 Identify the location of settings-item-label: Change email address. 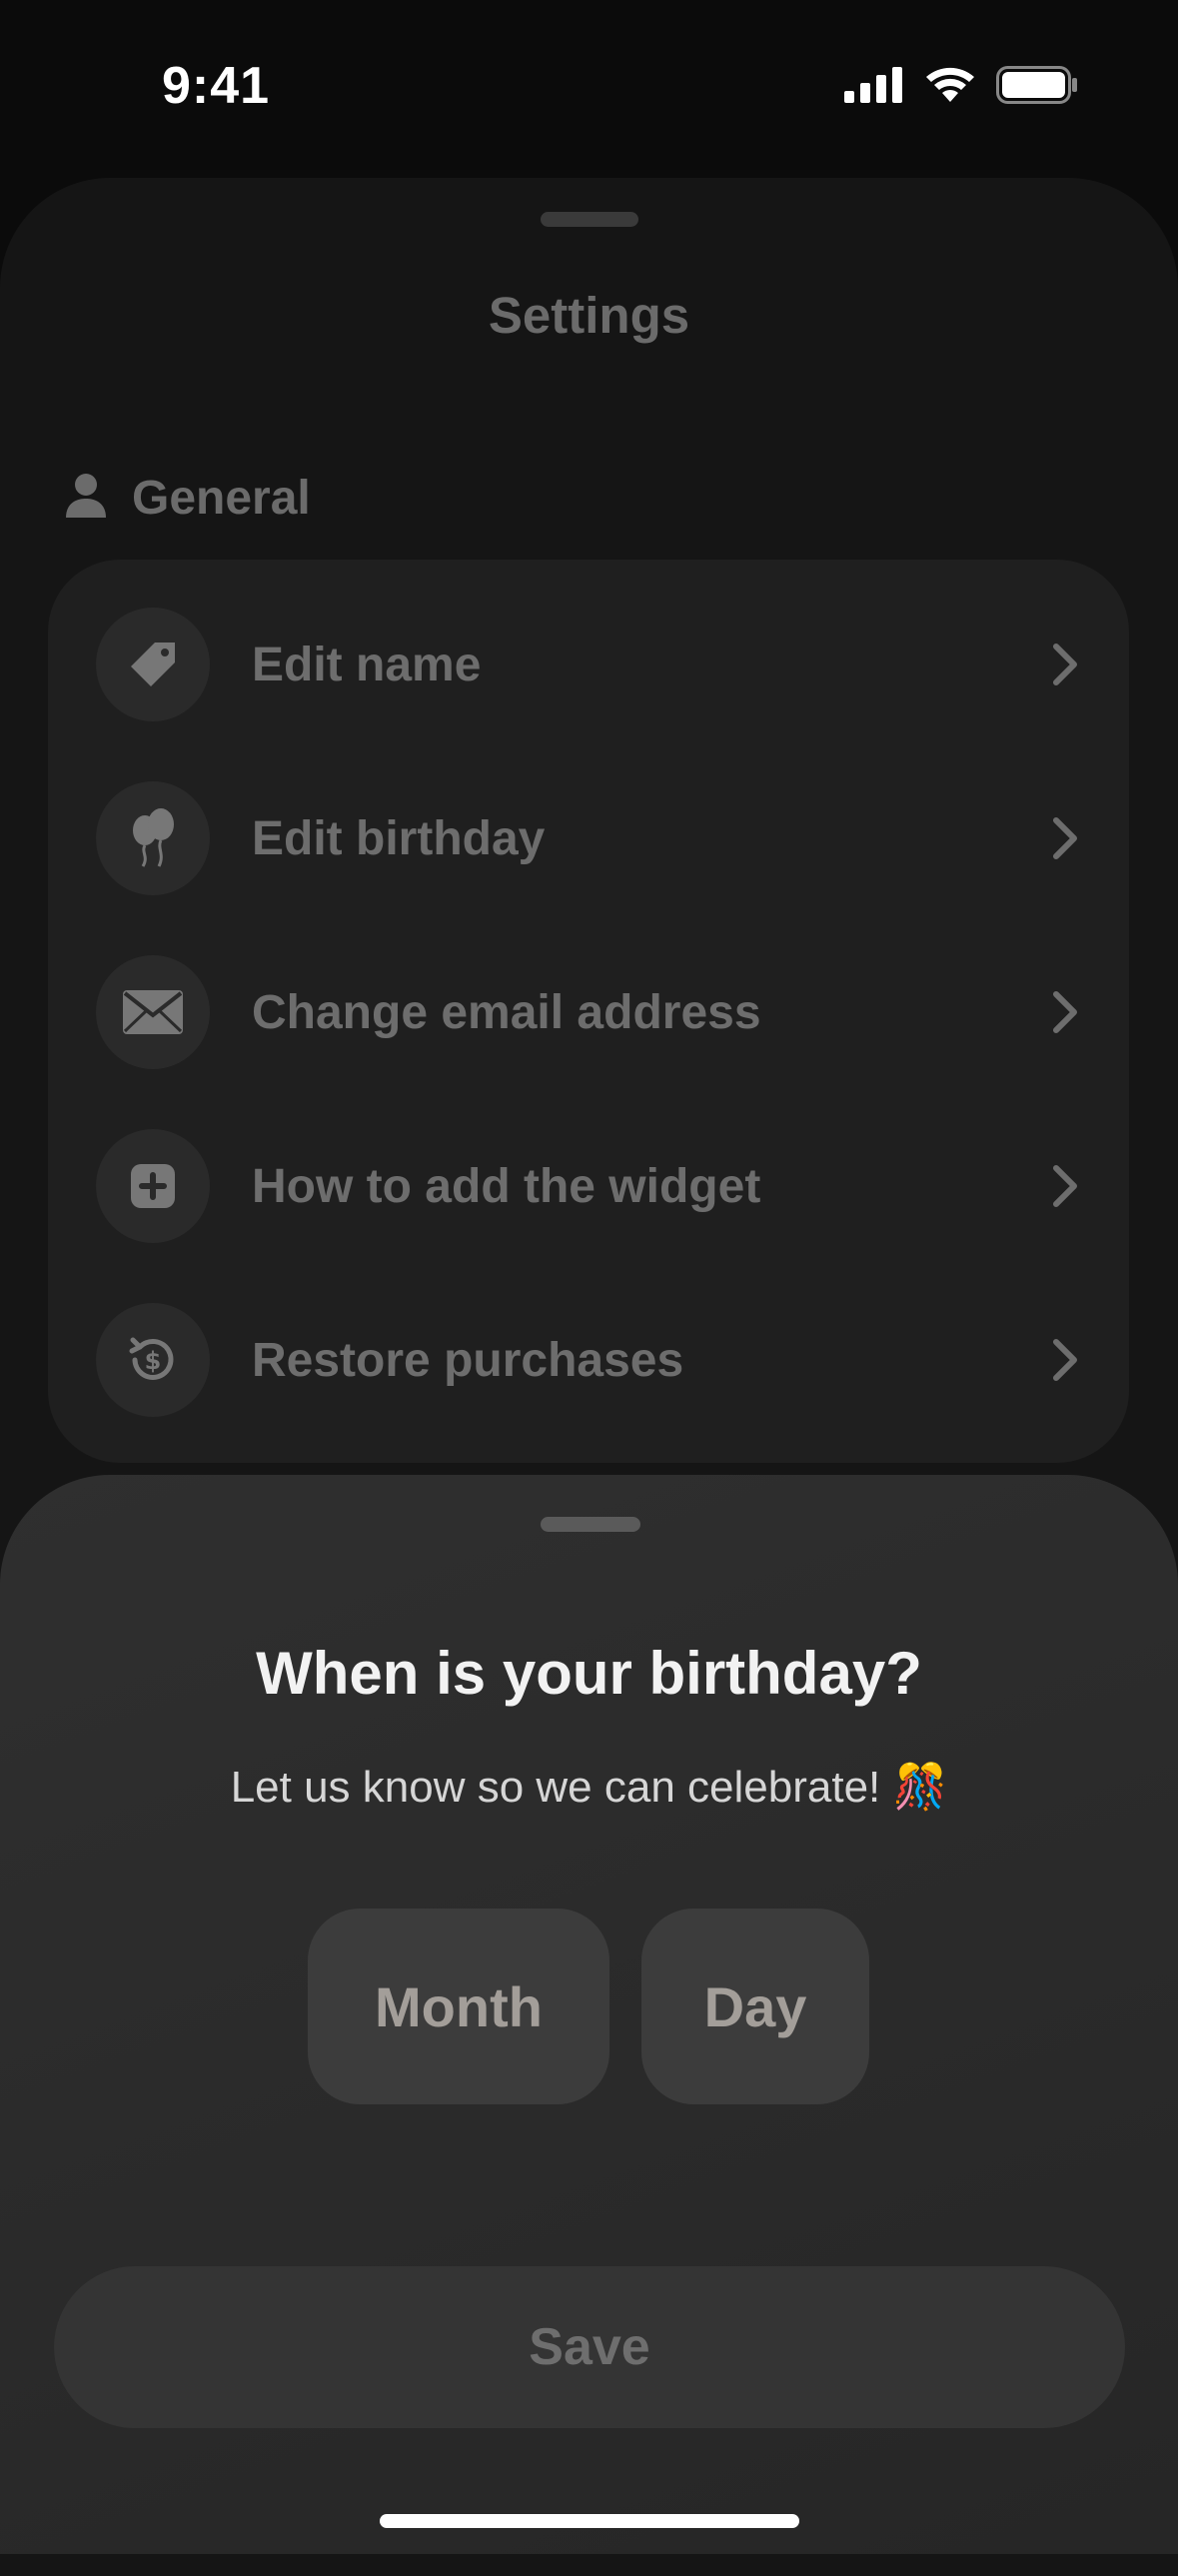
(506, 1012).